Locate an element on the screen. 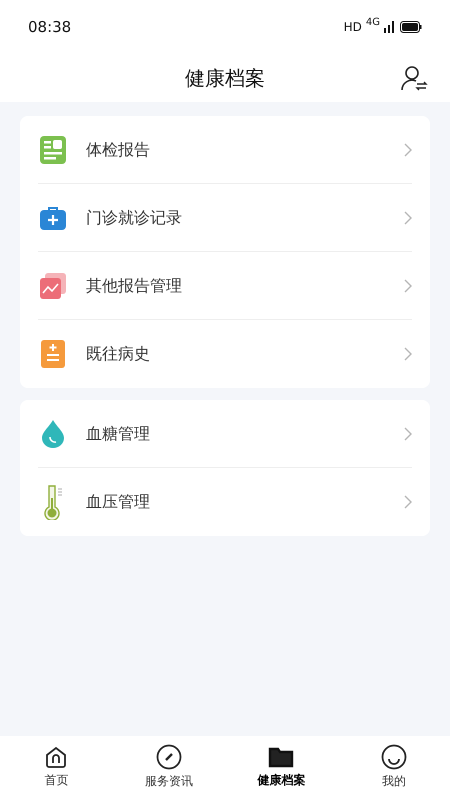 The height and width of the screenshot is (798, 450). menu-label: 既往病史 is located at coordinates (118, 354).